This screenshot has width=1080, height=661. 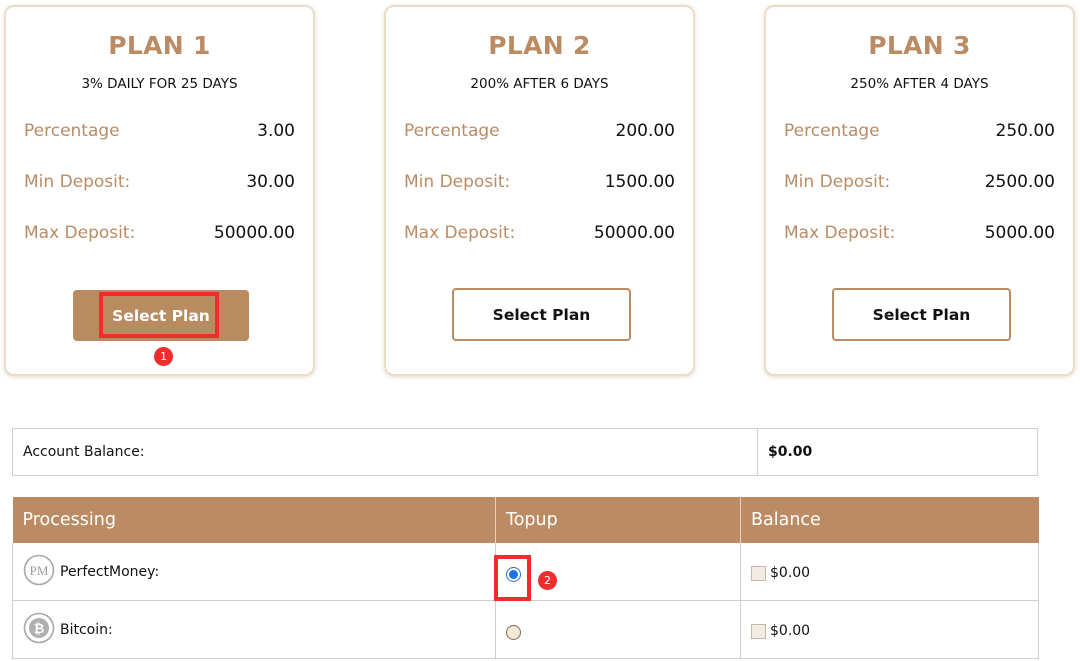 I want to click on table-row: PM PerfectMoney: $0.00, so click(x=525, y=572).